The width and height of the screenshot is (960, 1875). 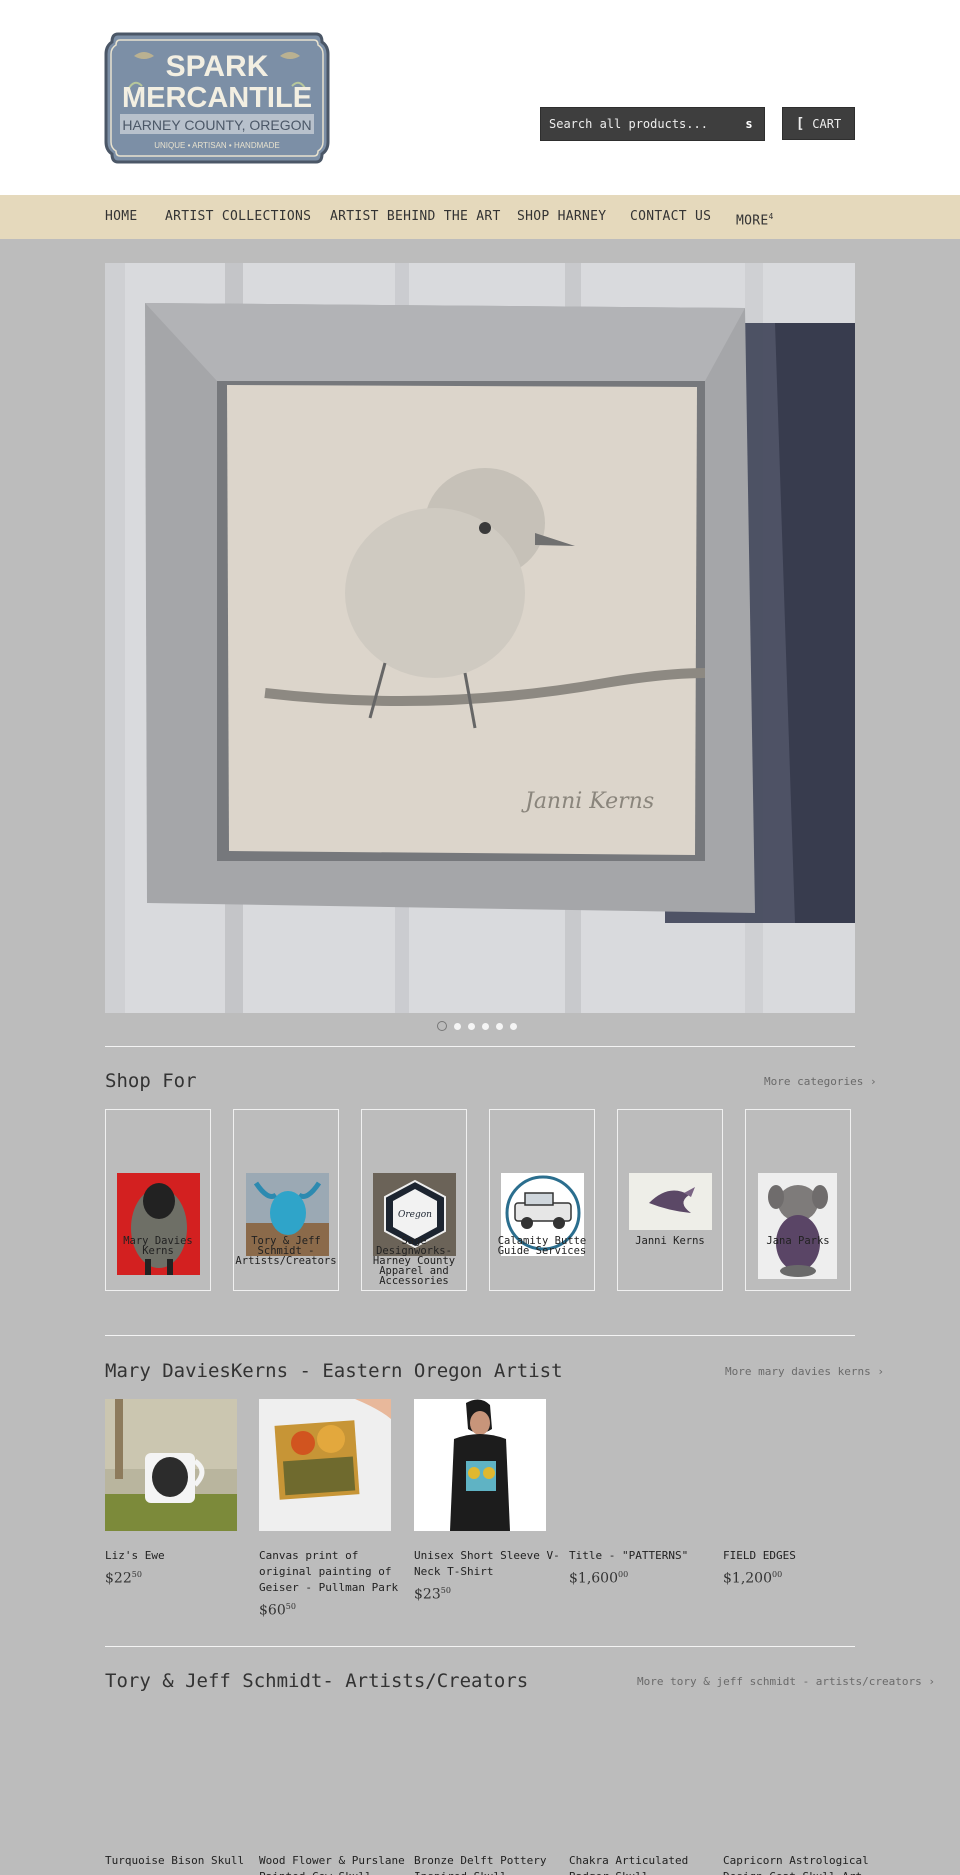 What do you see at coordinates (827, 123) in the screenshot?
I see `cart-label: CART` at bounding box center [827, 123].